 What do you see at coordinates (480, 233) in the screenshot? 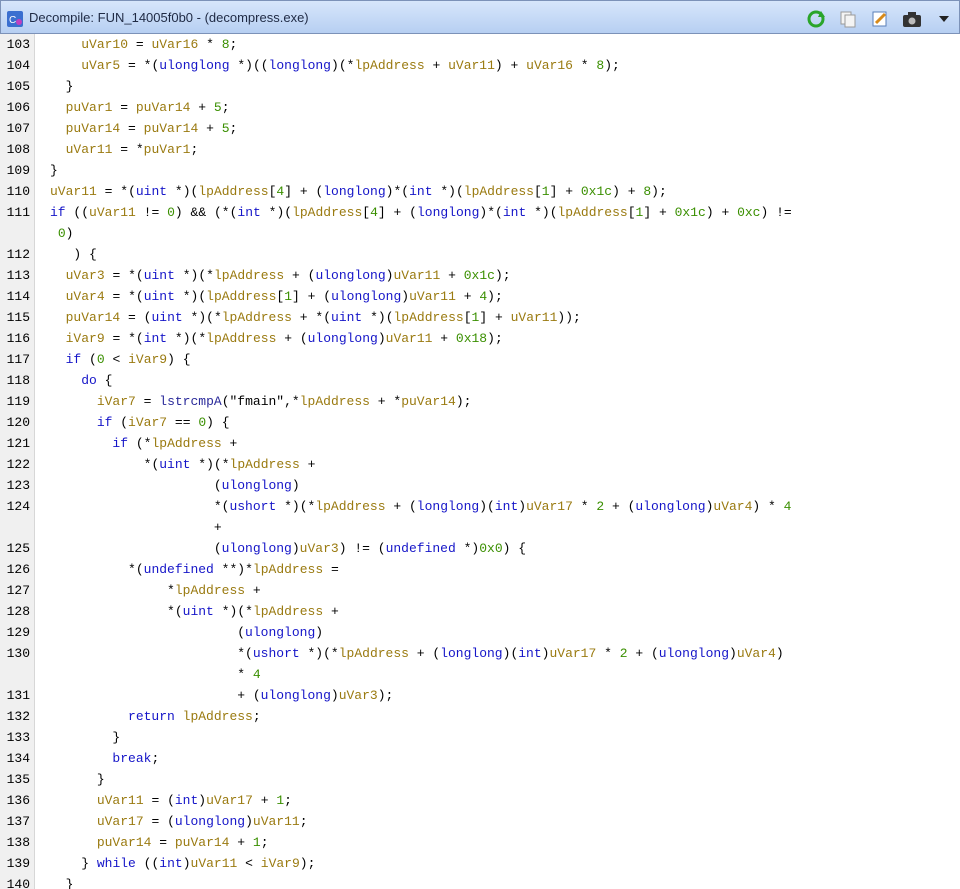
I see `code-line: 0)` at bounding box center [480, 233].